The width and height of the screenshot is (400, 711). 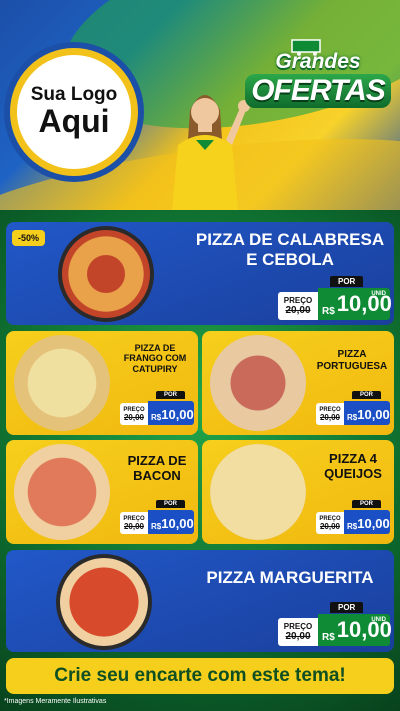 I want to click on woman-illustration, so click(x=211, y=152).